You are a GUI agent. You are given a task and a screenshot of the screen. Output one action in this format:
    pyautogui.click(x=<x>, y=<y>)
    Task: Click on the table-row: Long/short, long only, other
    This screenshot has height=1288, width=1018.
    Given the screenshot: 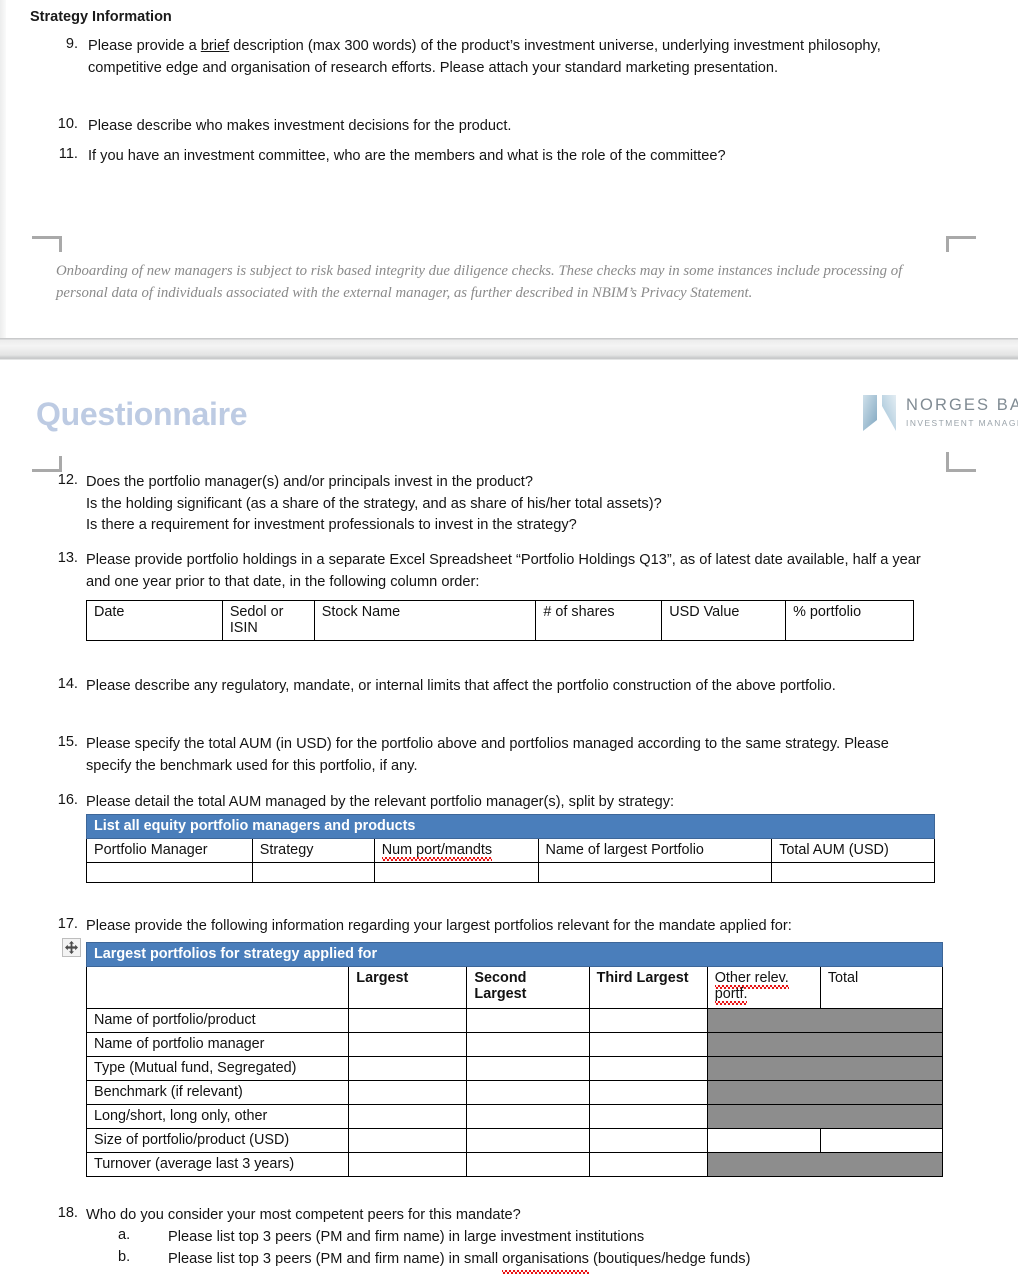 What is the action you would take?
    pyautogui.click(x=514, y=1116)
    